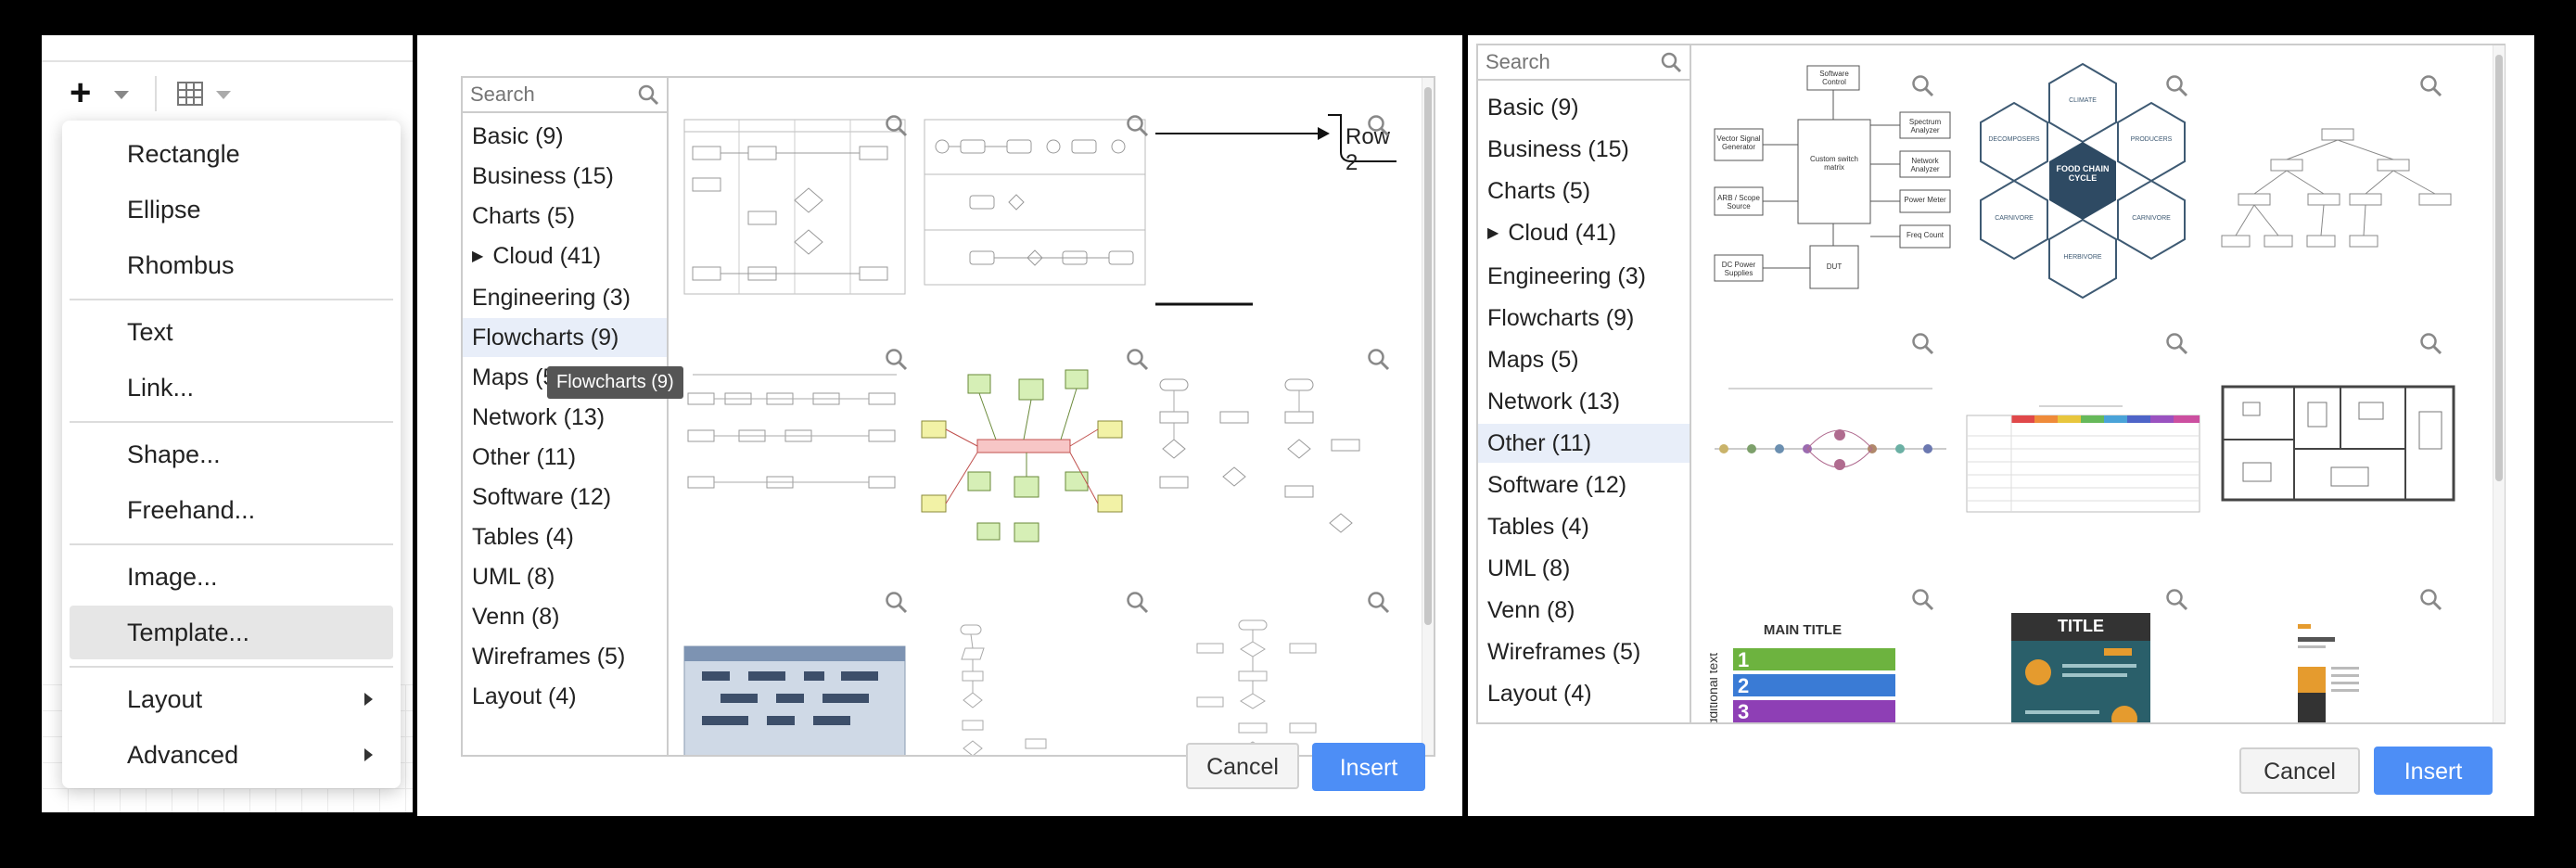 This screenshot has width=2576, height=868. What do you see at coordinates (232, 699) in the screenshot?
I see `menu-item-layout: Layout` at bounding box center [232, 699].